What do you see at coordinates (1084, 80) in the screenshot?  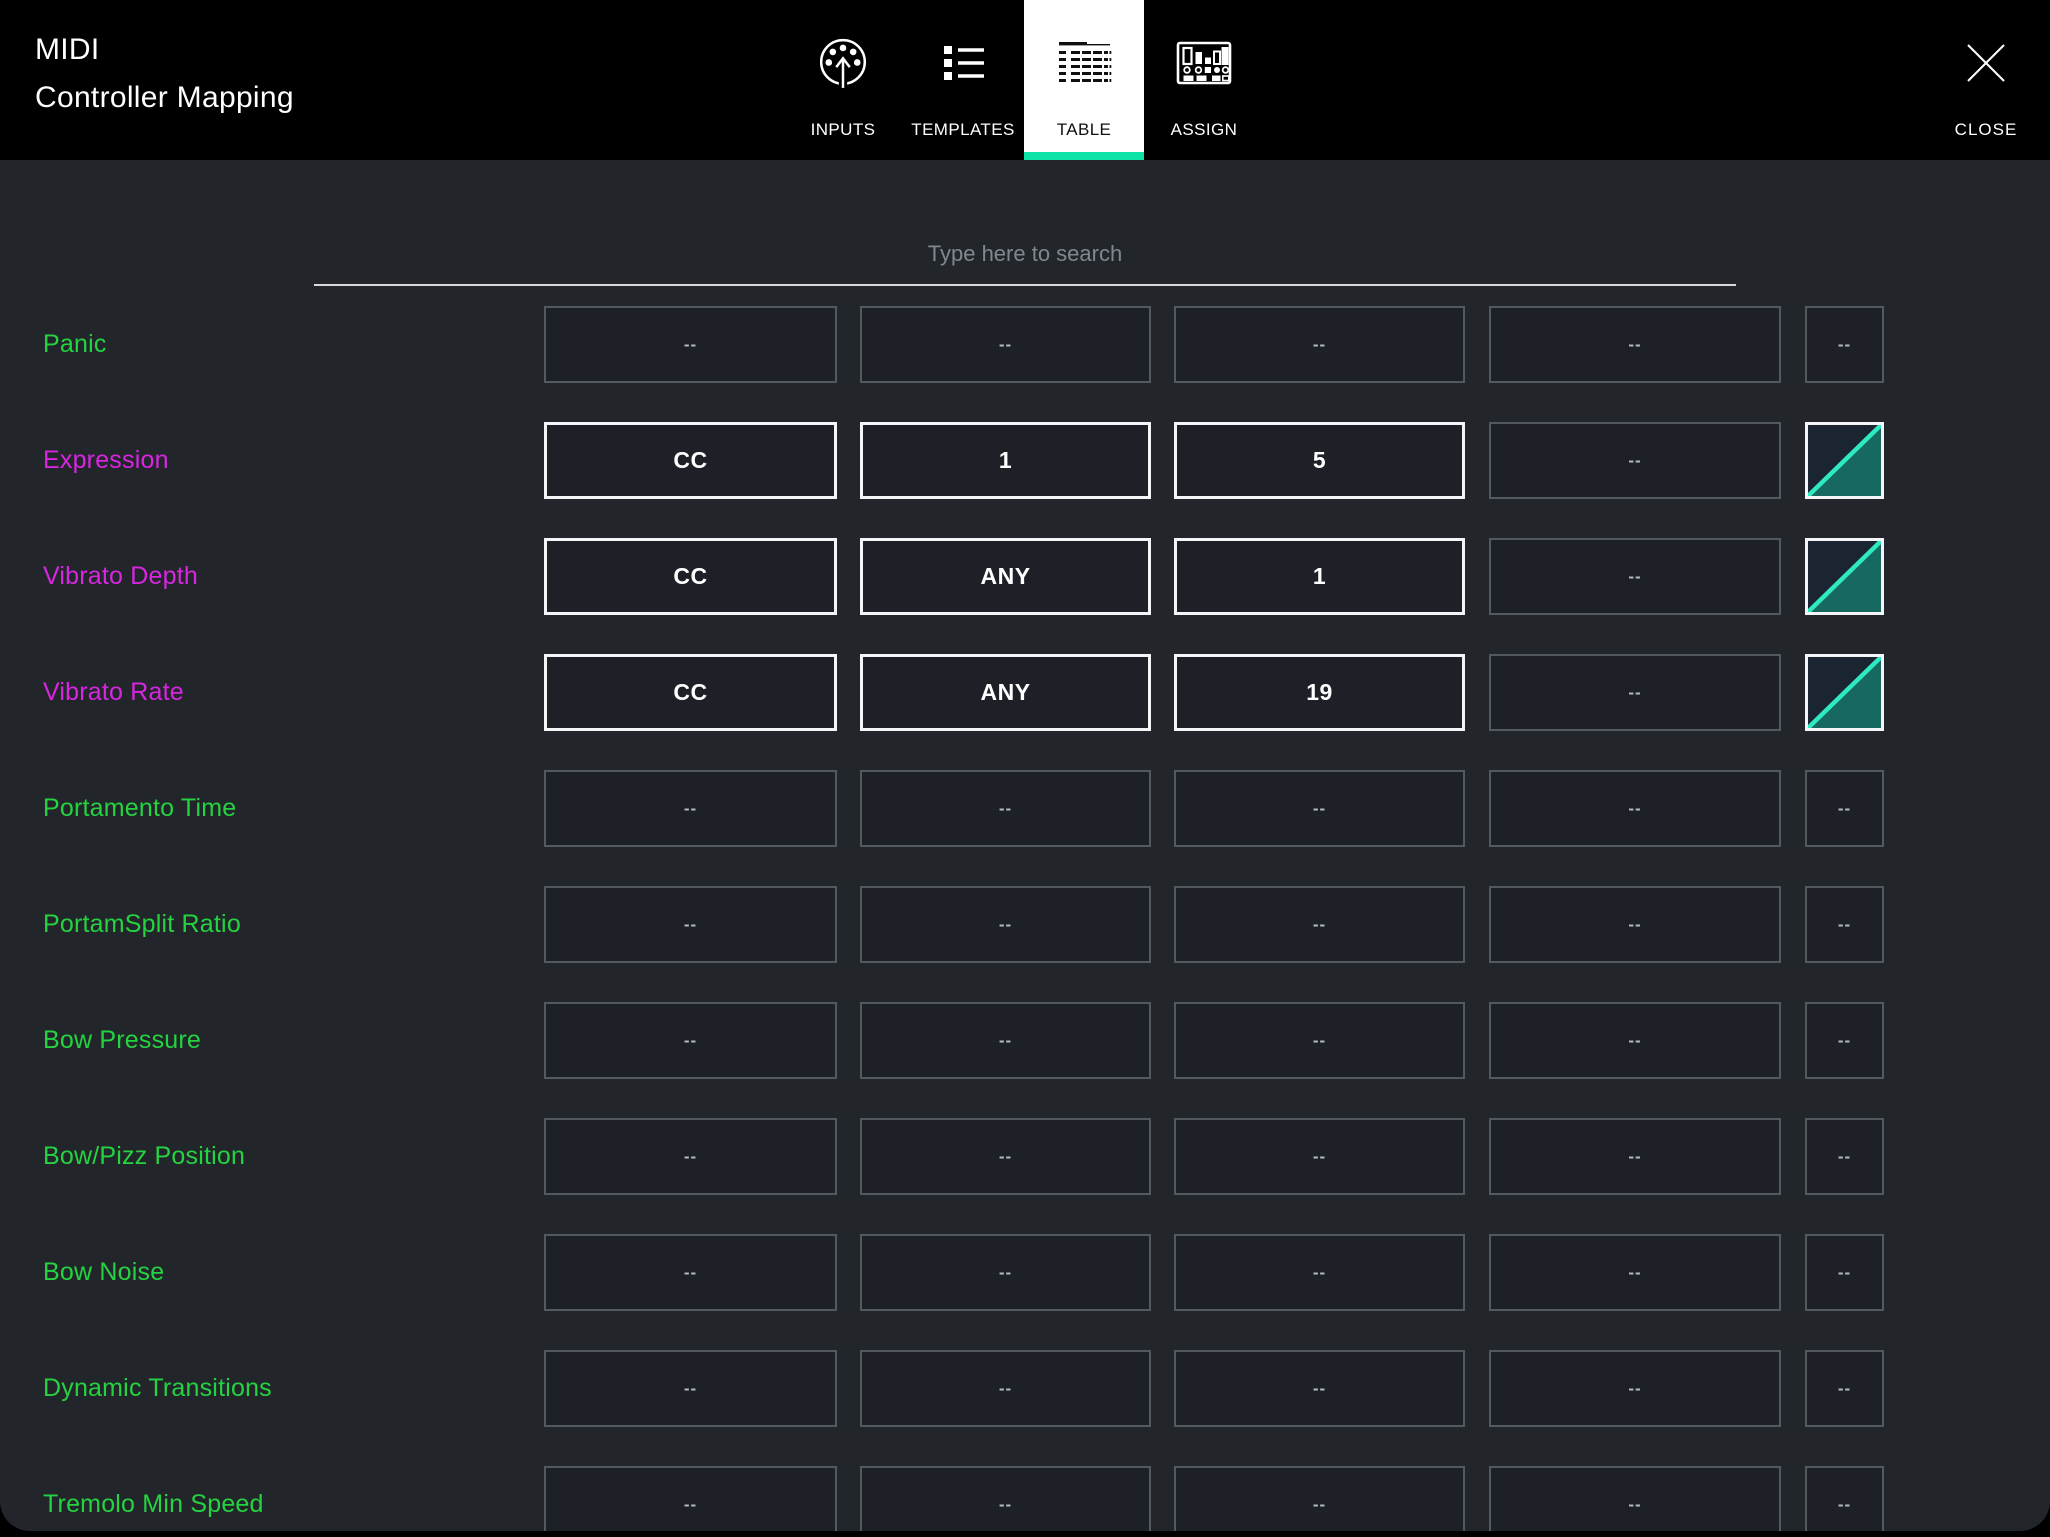 I see `tab-table: TABLE` at bounding box center [1084, 80].